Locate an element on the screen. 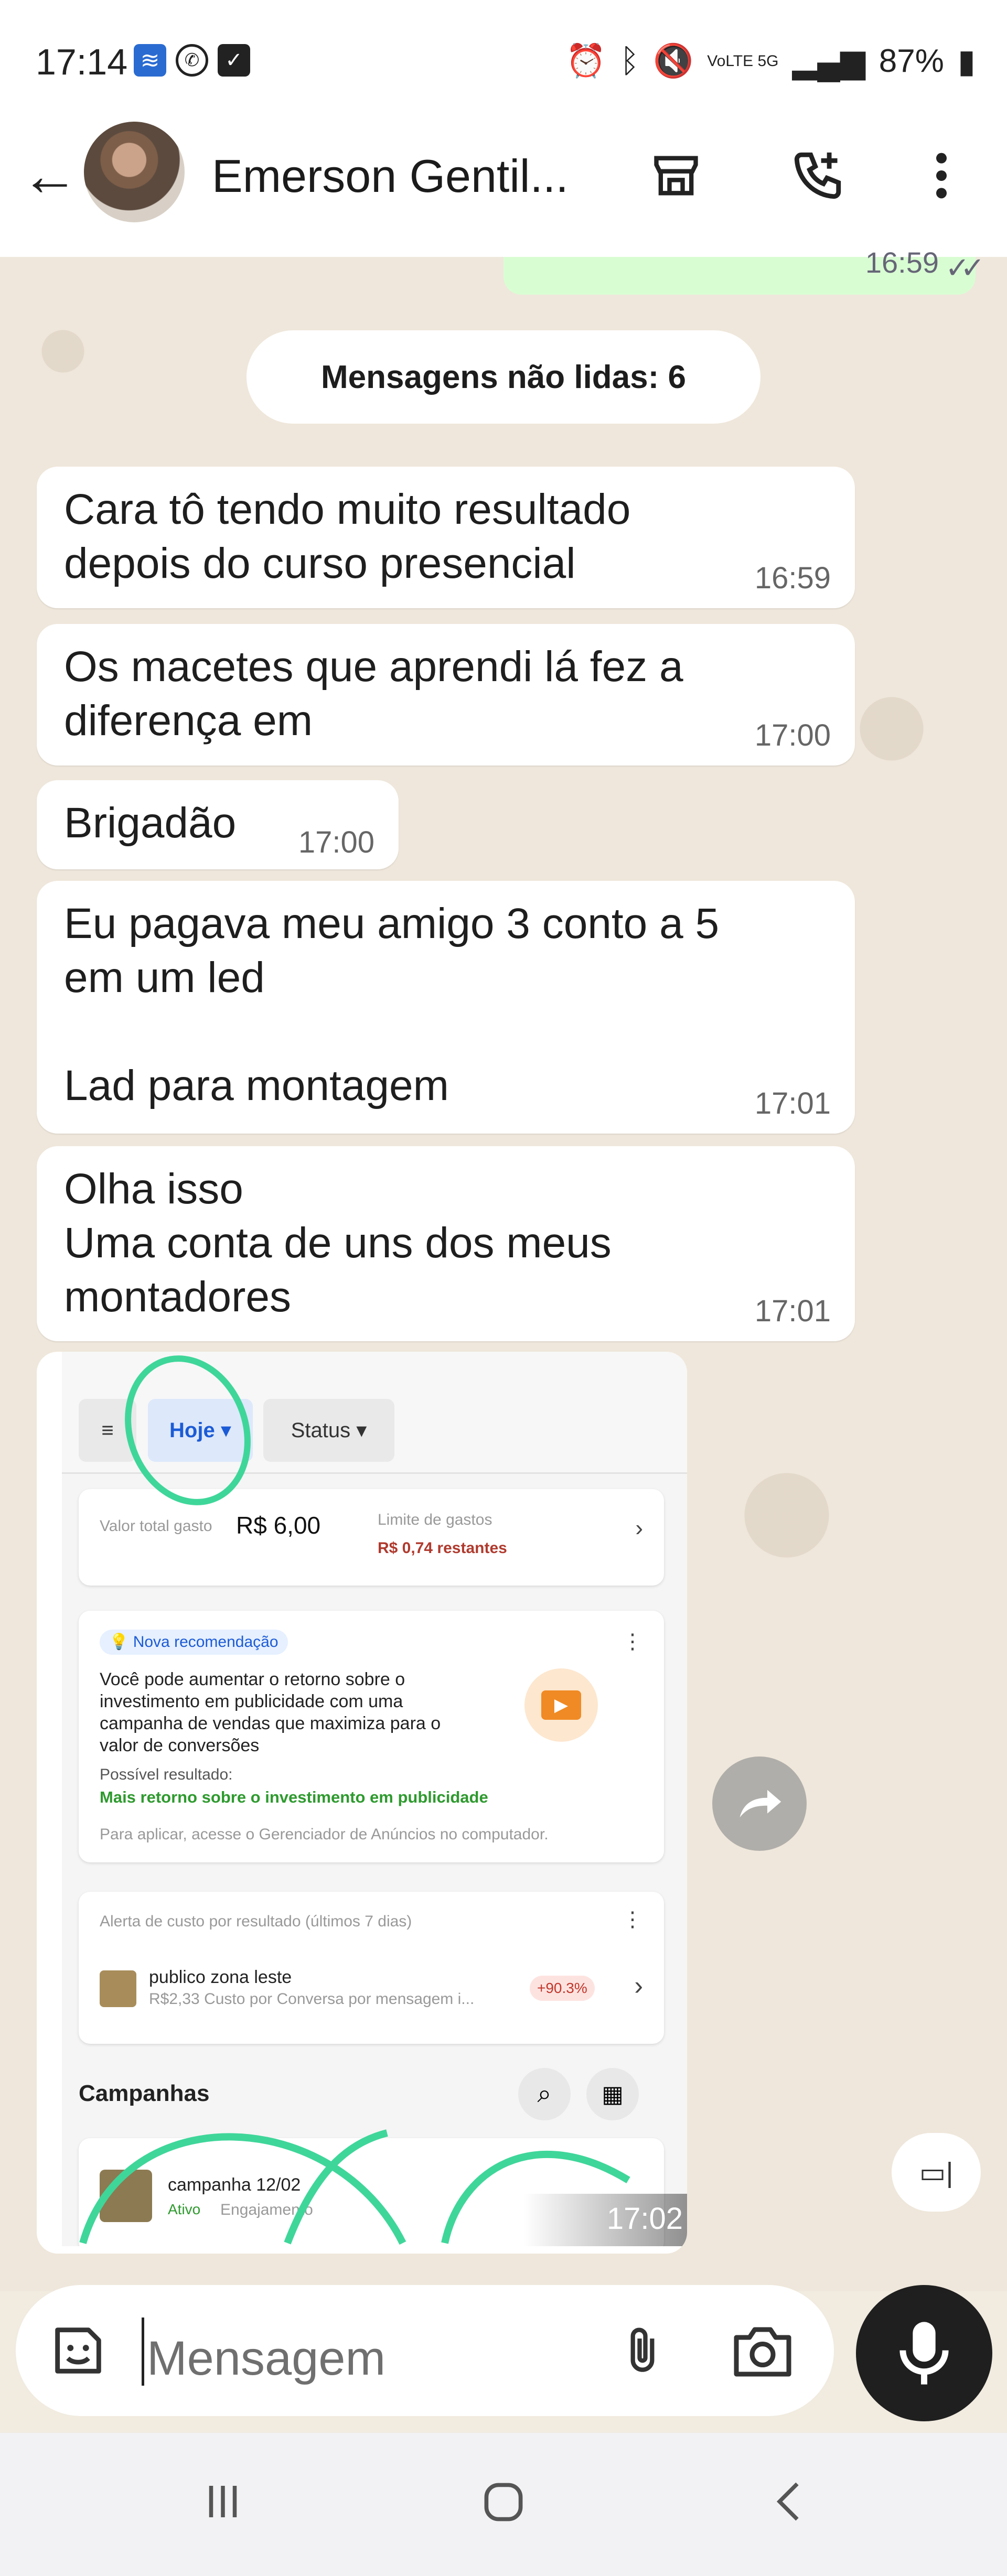  alarm-icon: ⏰ is located at coordinates (585, 61).